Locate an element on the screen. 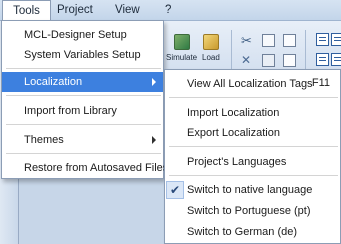 This screenshot has width=341, height=244. redo-icon is located at coordinates (289, 60).